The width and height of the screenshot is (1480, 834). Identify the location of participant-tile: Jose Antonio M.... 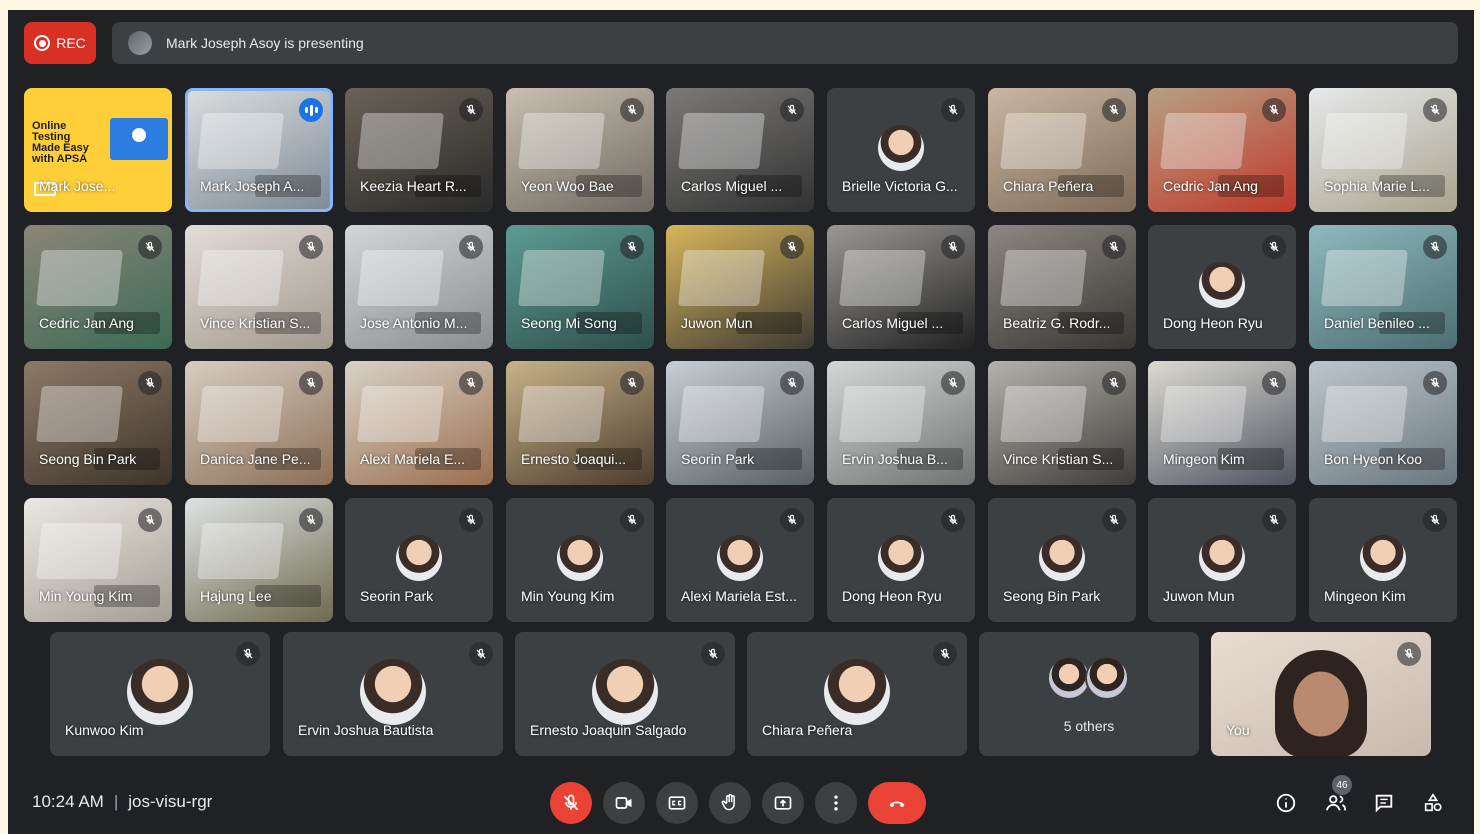
(419, 287).